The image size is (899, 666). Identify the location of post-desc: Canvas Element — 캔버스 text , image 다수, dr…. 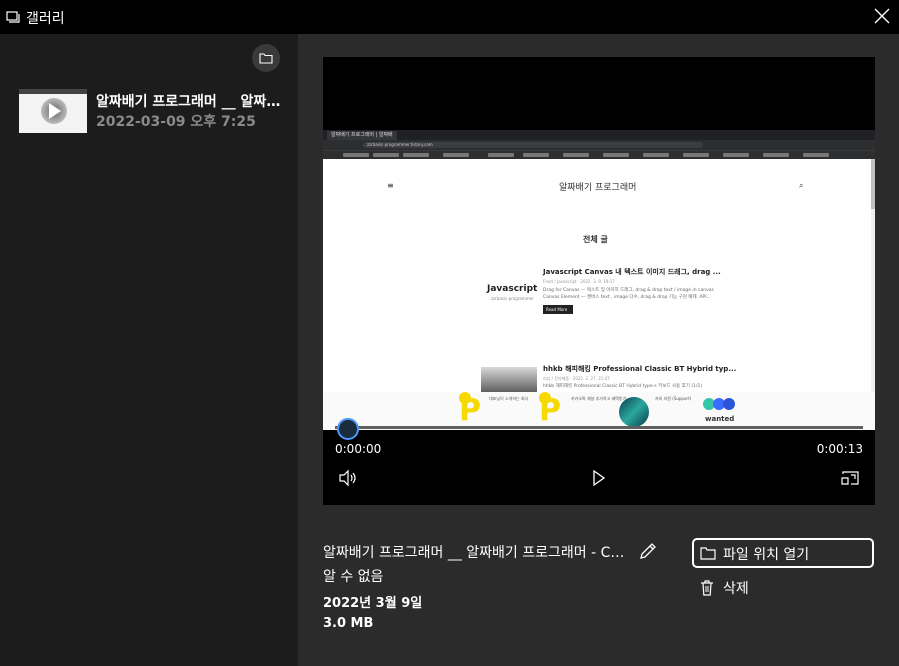
(627, 297).